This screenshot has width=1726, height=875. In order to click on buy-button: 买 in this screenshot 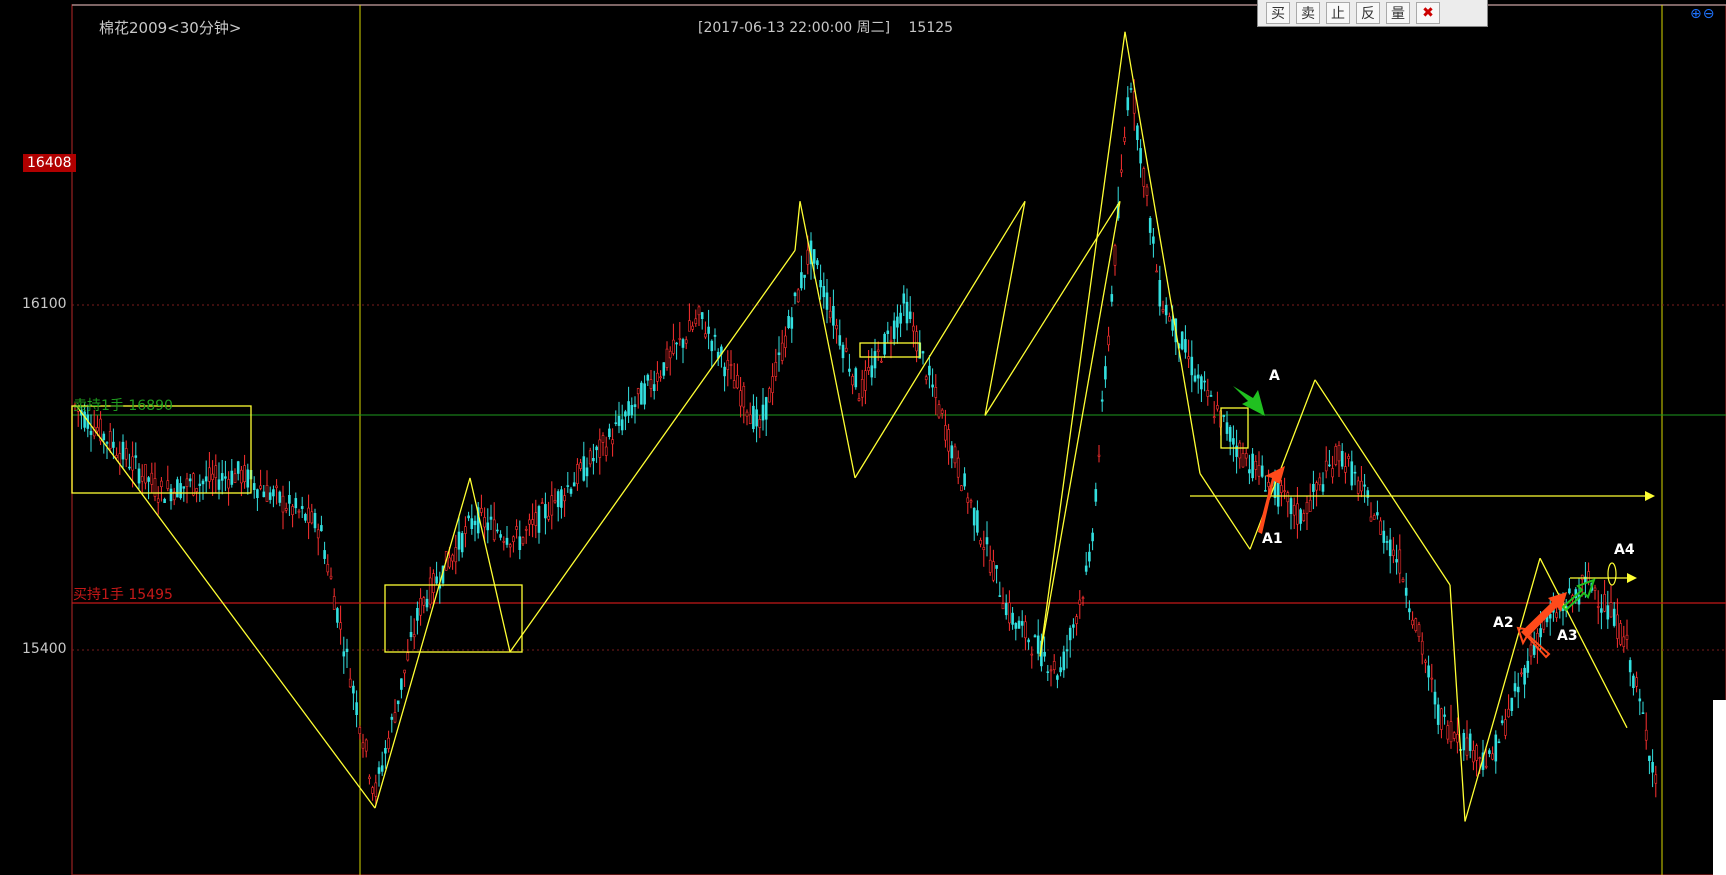, I will do `click(1278, 13)`.